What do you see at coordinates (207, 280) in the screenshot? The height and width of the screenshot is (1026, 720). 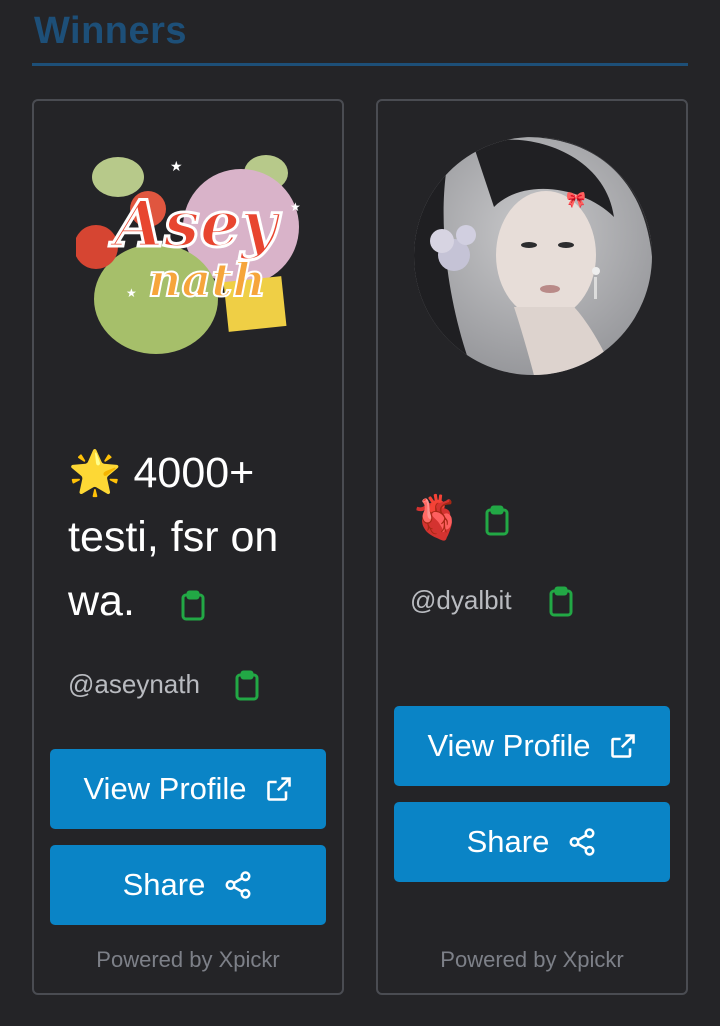 I see `logo-text-bottom: nath` at bounding box center [207, 280].